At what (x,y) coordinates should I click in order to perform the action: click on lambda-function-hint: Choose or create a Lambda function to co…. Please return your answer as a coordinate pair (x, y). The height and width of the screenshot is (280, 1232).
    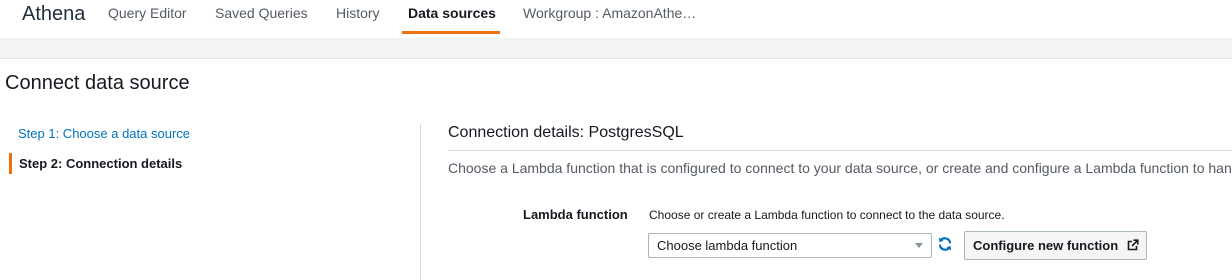
    Looking at the image, I should click on (827, 215).